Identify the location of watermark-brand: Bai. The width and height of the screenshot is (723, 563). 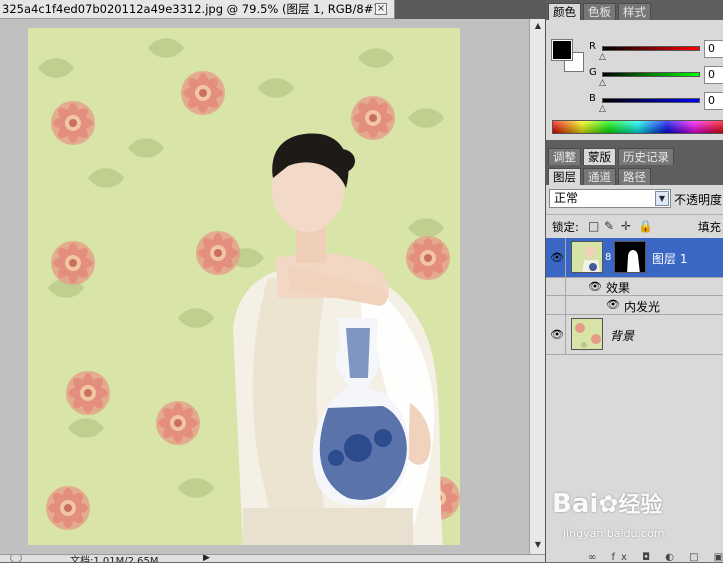
(575, 504).